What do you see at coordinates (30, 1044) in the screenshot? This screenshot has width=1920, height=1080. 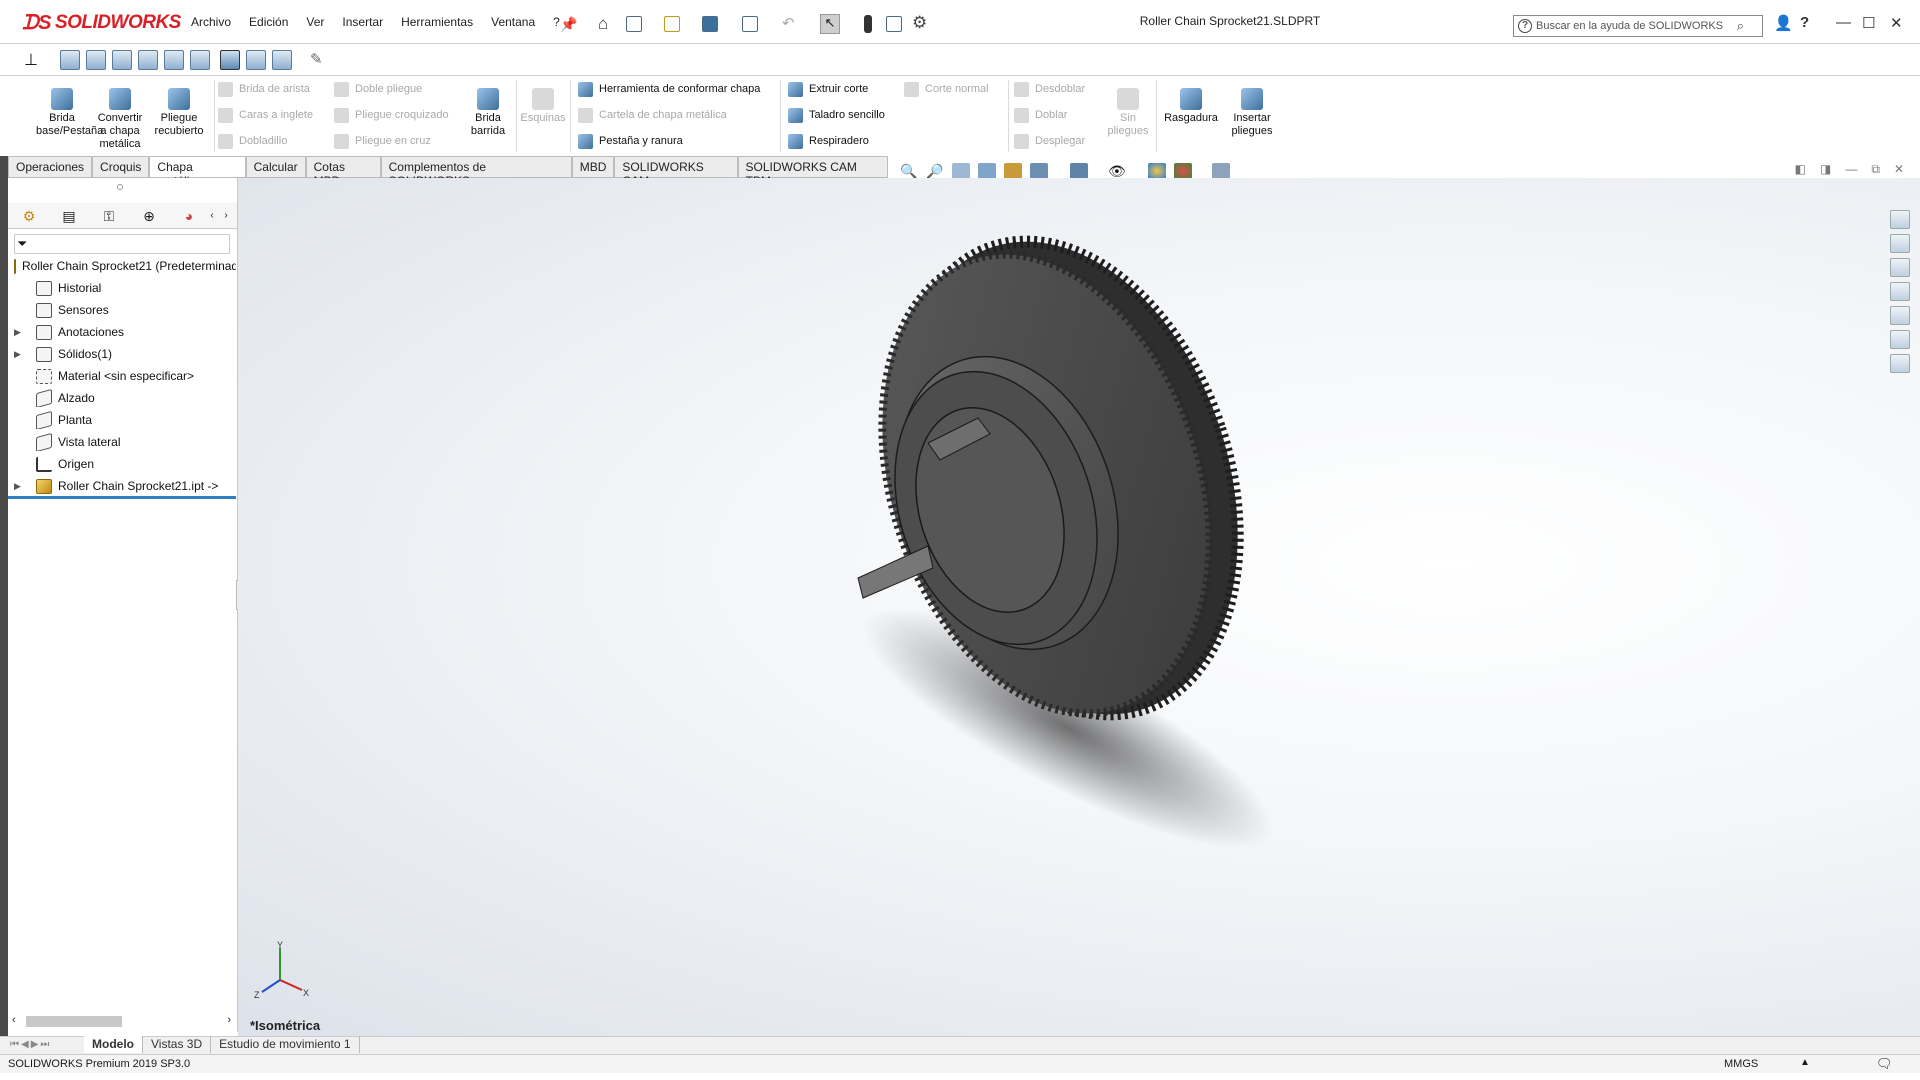 I see `tab-scroll-arrows-icon: ⏮◀▶⏭` at bounding box center [30, 1044].